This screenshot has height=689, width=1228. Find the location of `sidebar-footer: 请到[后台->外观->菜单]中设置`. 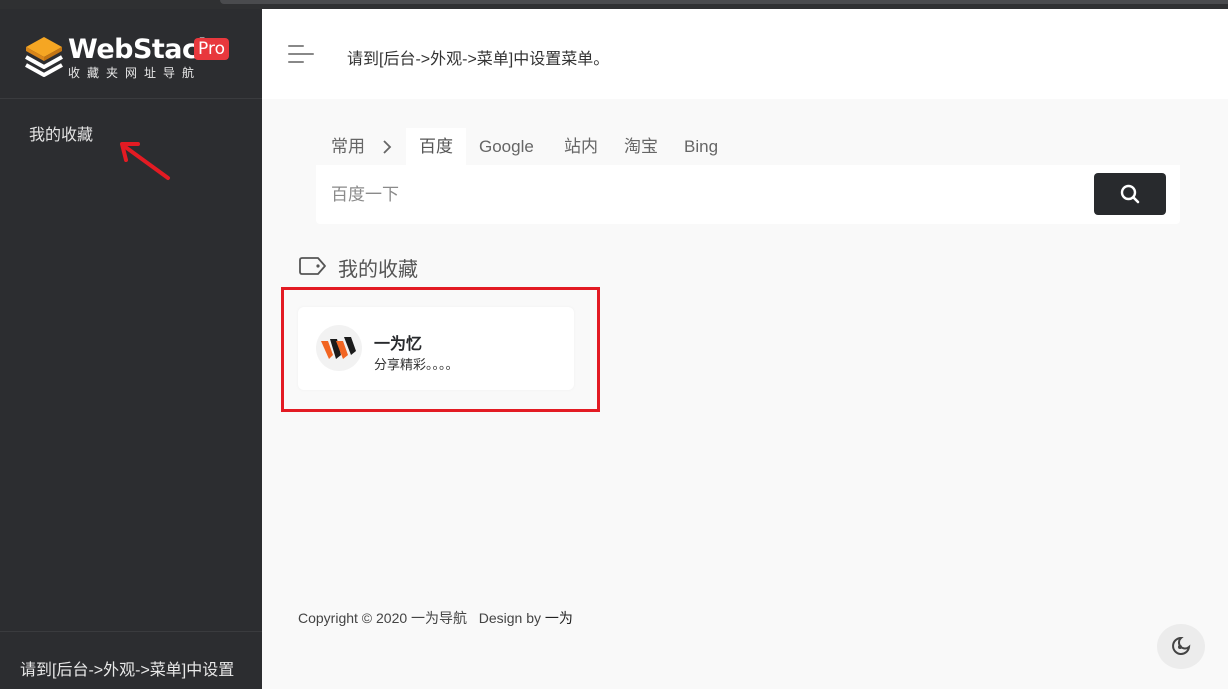

sidebar-footer: 请到[后台->外观->菜单]中设置 is located at coordinates (131, 660).